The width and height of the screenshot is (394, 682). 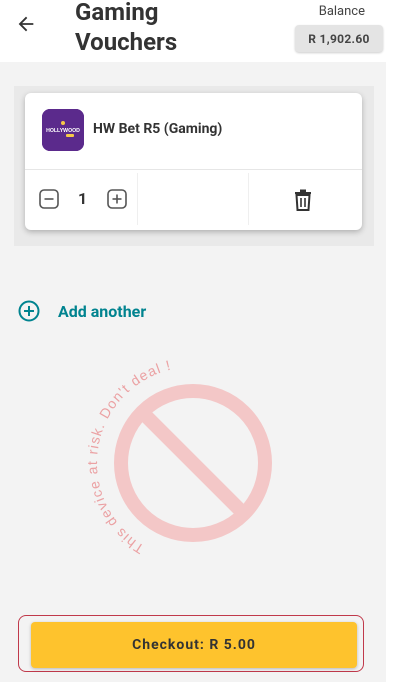 I want to click on app-header: Gaming Vouchers Balance R 1,902.60, so click(x=197, y=31).